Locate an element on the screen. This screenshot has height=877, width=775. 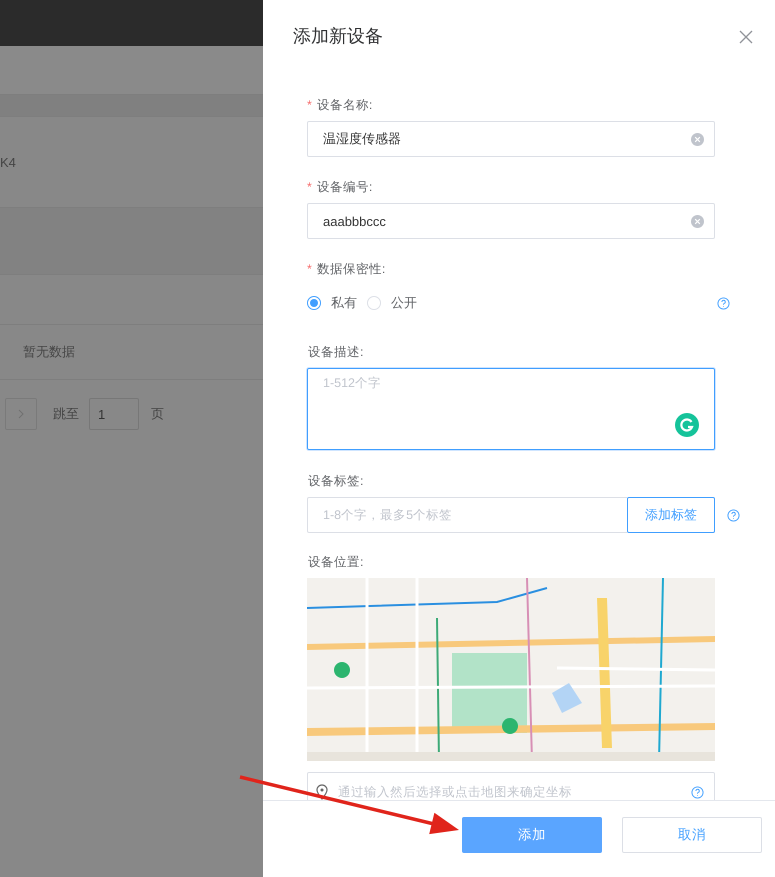
field-label: 设备描述: is located at coordinates (336, 352).